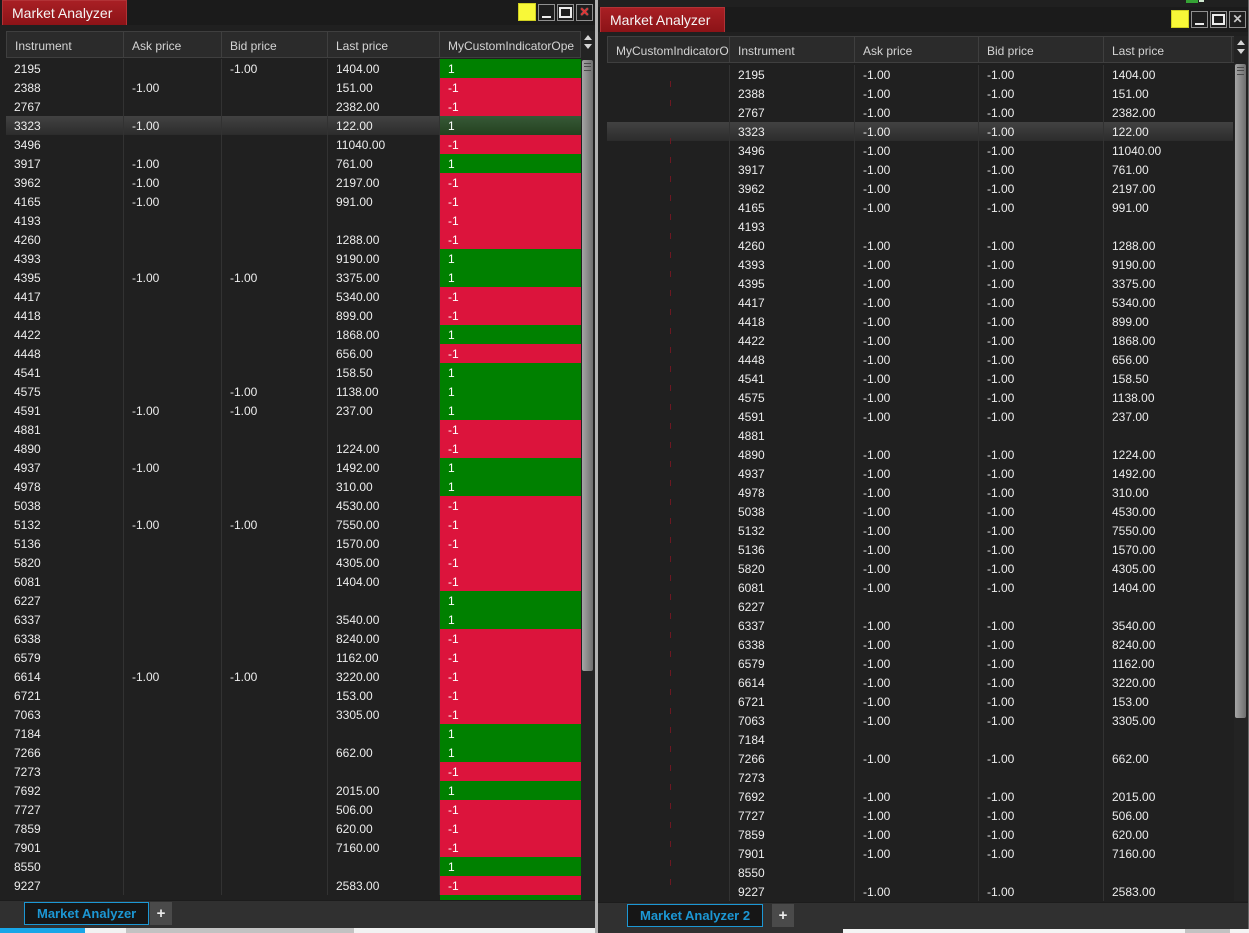 This screenshot has width=1249, height=933. I want to click on table-row: 7266 662.00 1, so click(293, 752).